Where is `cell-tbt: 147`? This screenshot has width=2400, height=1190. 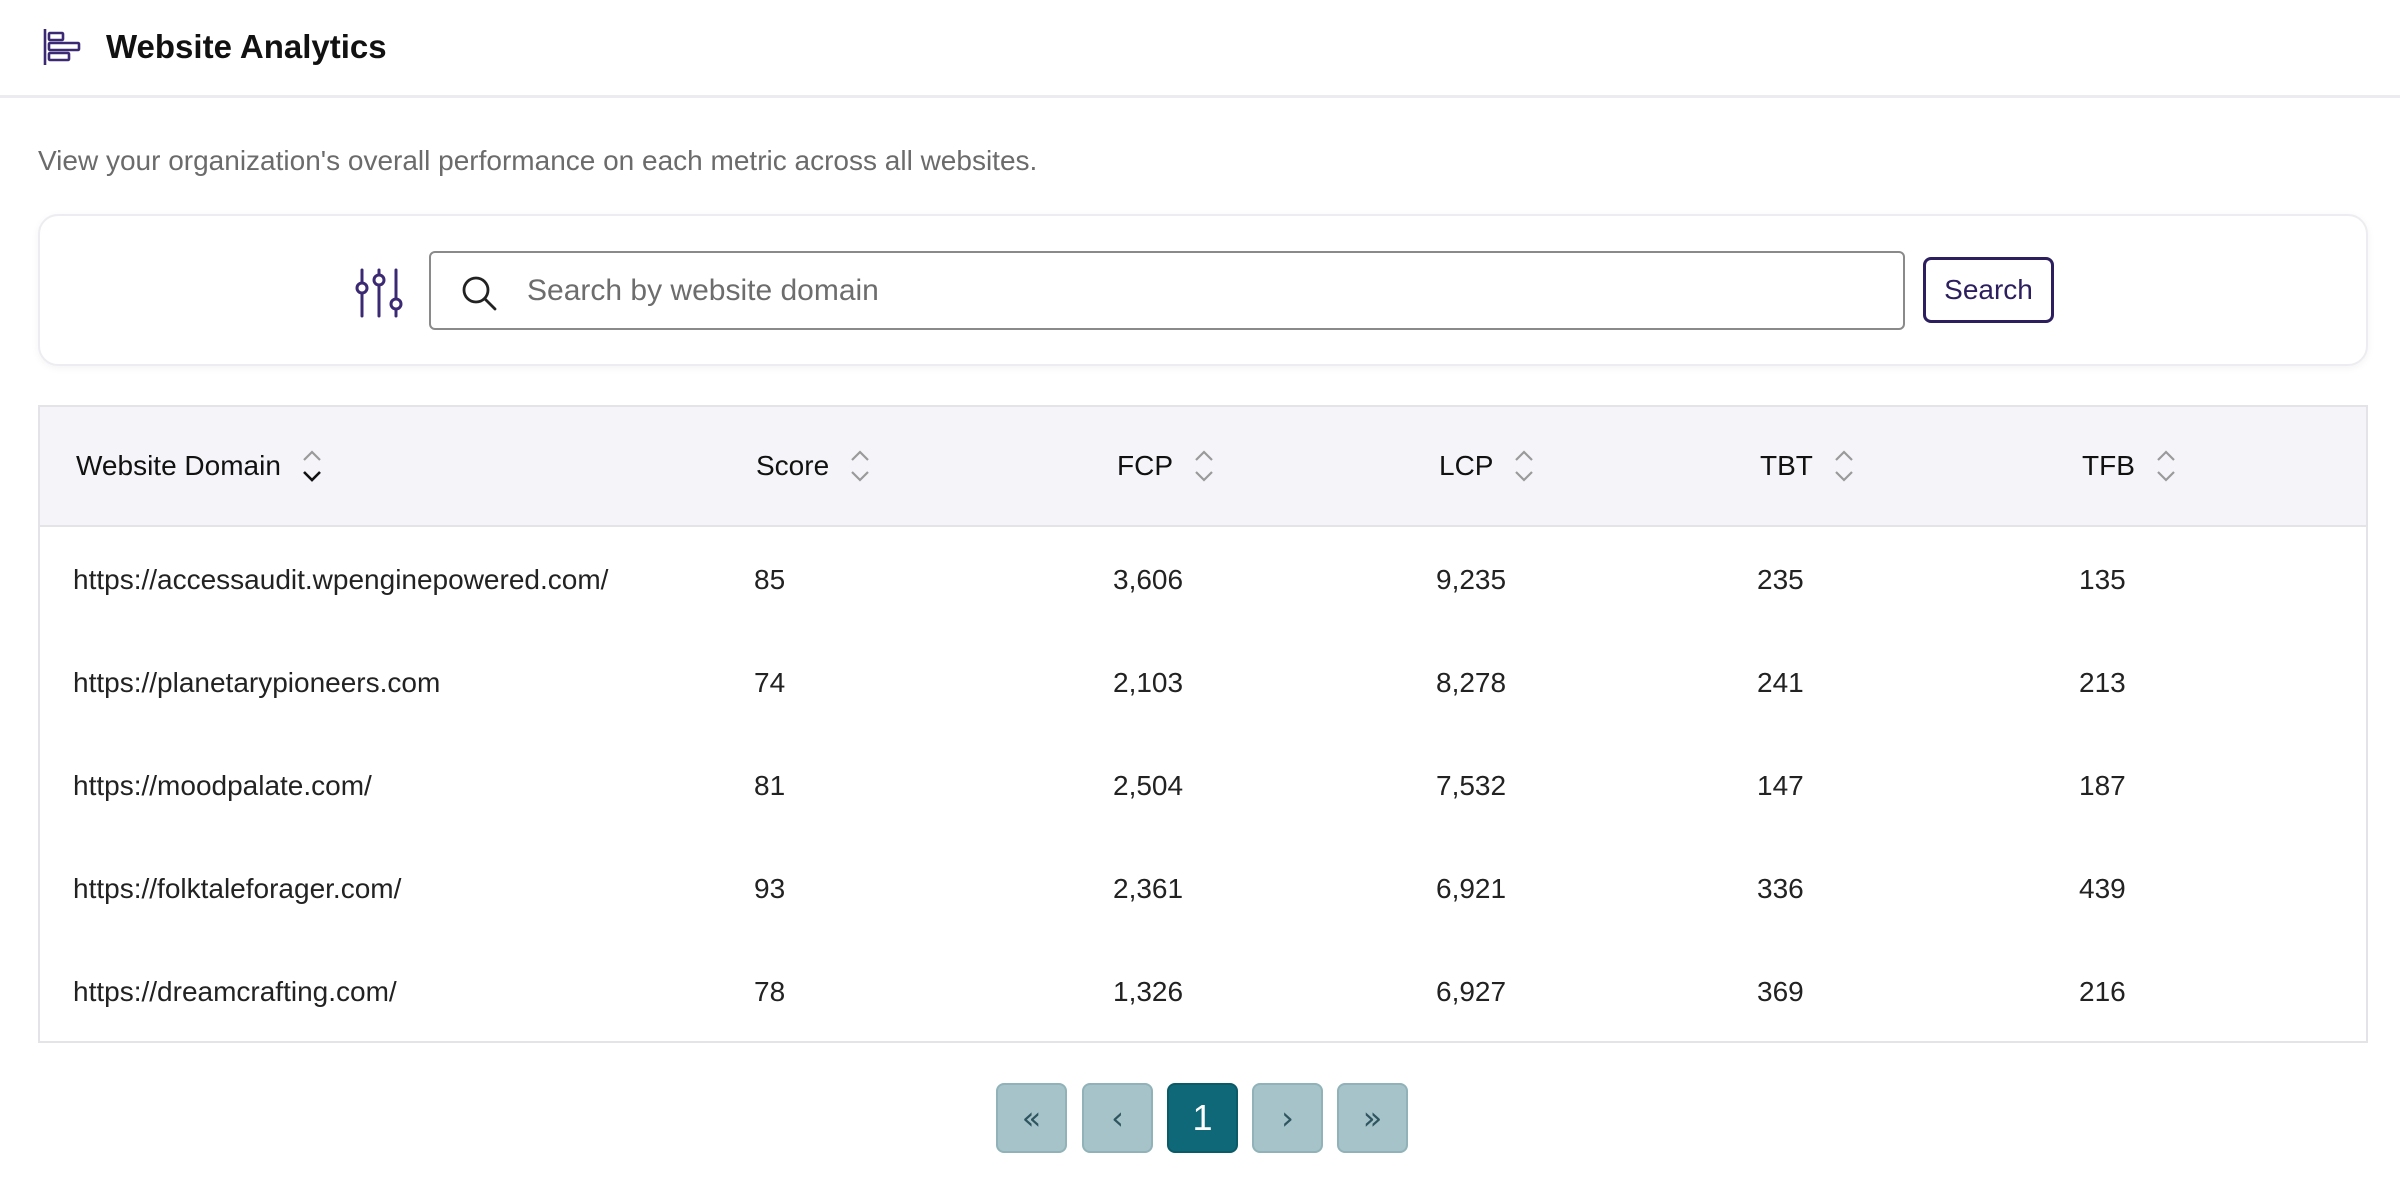
cell-tbt: 147 is located at coordinates (1780, 785).